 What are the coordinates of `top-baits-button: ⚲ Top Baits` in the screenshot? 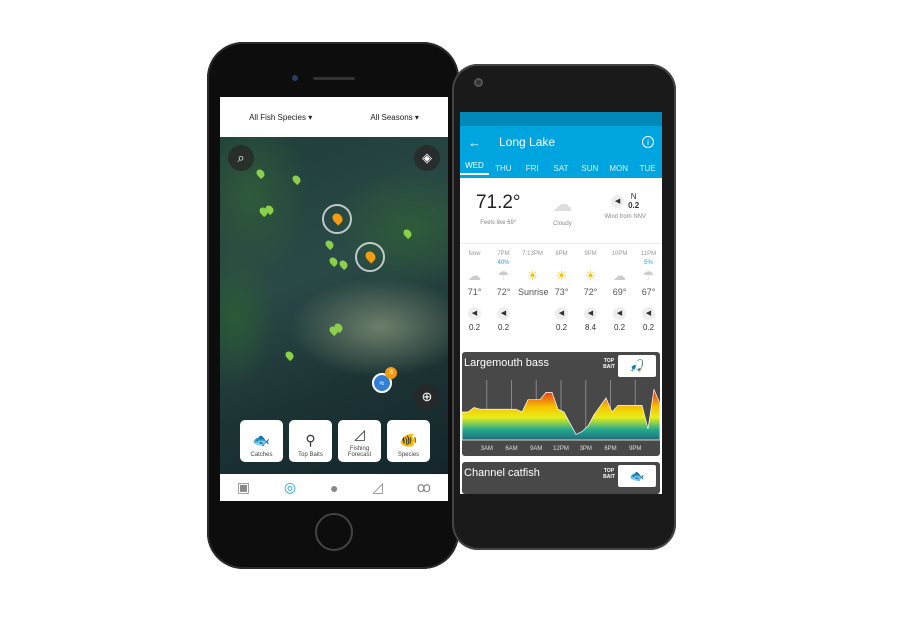 It's located at (310, 441).